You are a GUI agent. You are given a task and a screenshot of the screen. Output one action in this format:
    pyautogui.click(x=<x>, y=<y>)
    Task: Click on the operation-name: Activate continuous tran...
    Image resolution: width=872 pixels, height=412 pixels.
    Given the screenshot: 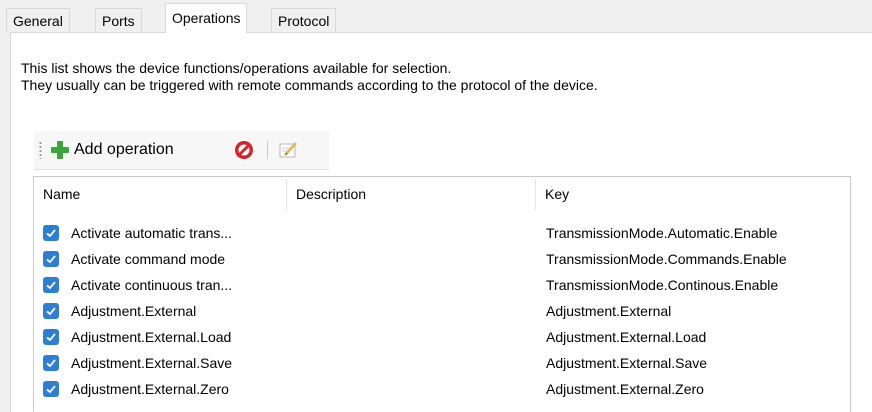 What is the action you would take?
    pyautogui.click(x=152, y=285)
    